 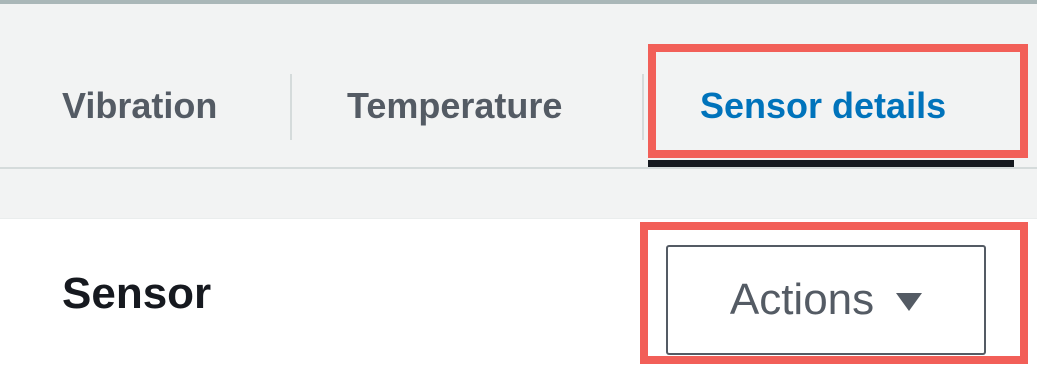 What do you see at coordinates (518, 168) in the screenshot?
I see `tab-bar-border` at bounding box center [518, 168].